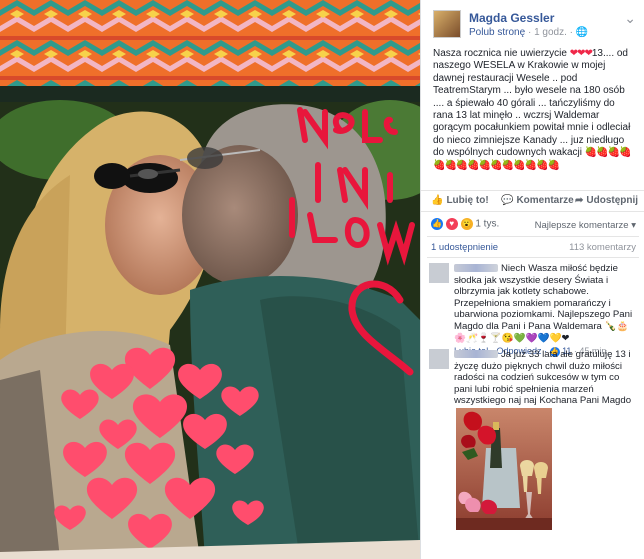 The image size is (644, 559). I want to click on thumbs-up-icon: 👍, so click(437, 200).